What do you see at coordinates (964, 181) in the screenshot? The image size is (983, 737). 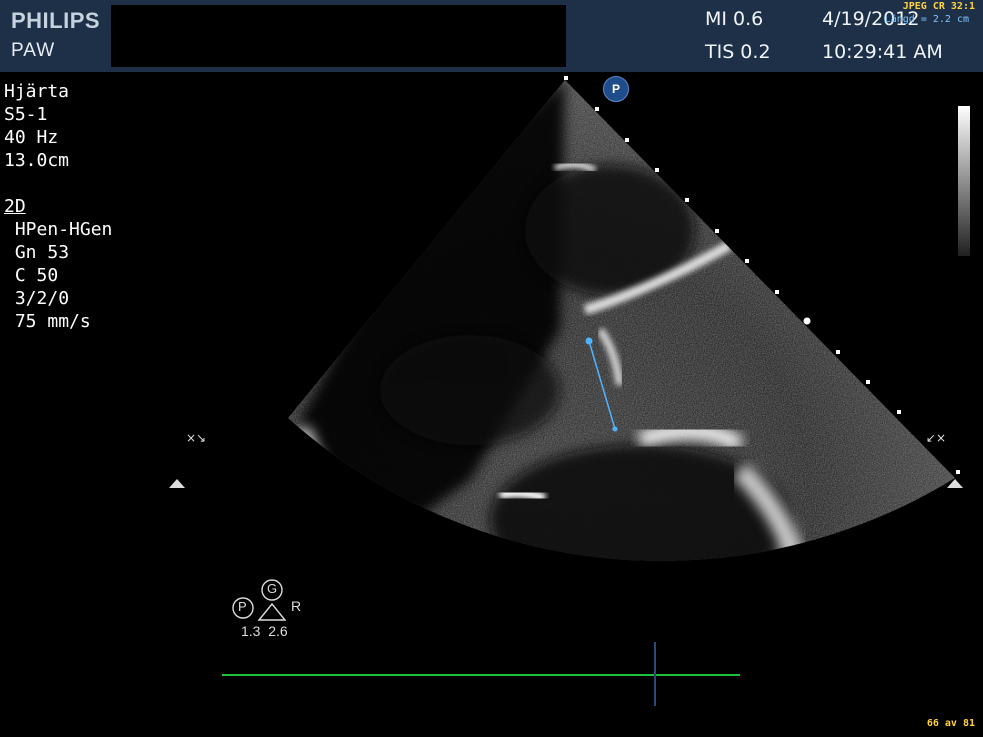 I see `grayscale-bar` at bounding box center [964, 181].